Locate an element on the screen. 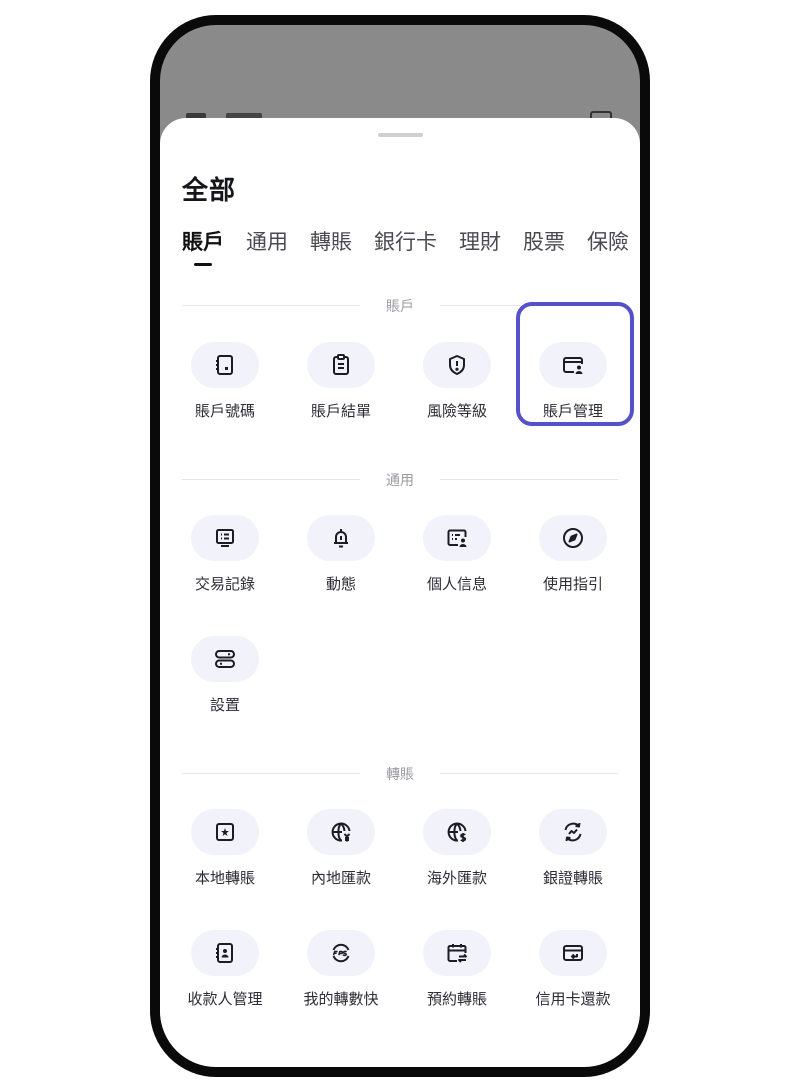  menu-item-label: 賬戶號碼 is located at coordinates (224, 411).